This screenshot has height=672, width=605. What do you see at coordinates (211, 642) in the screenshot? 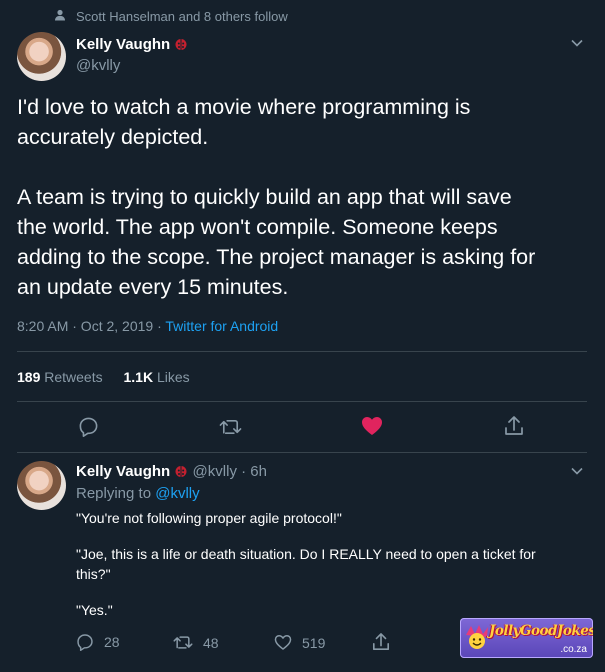
I see `retweet-count: 48` at bounding box center [211, 642].